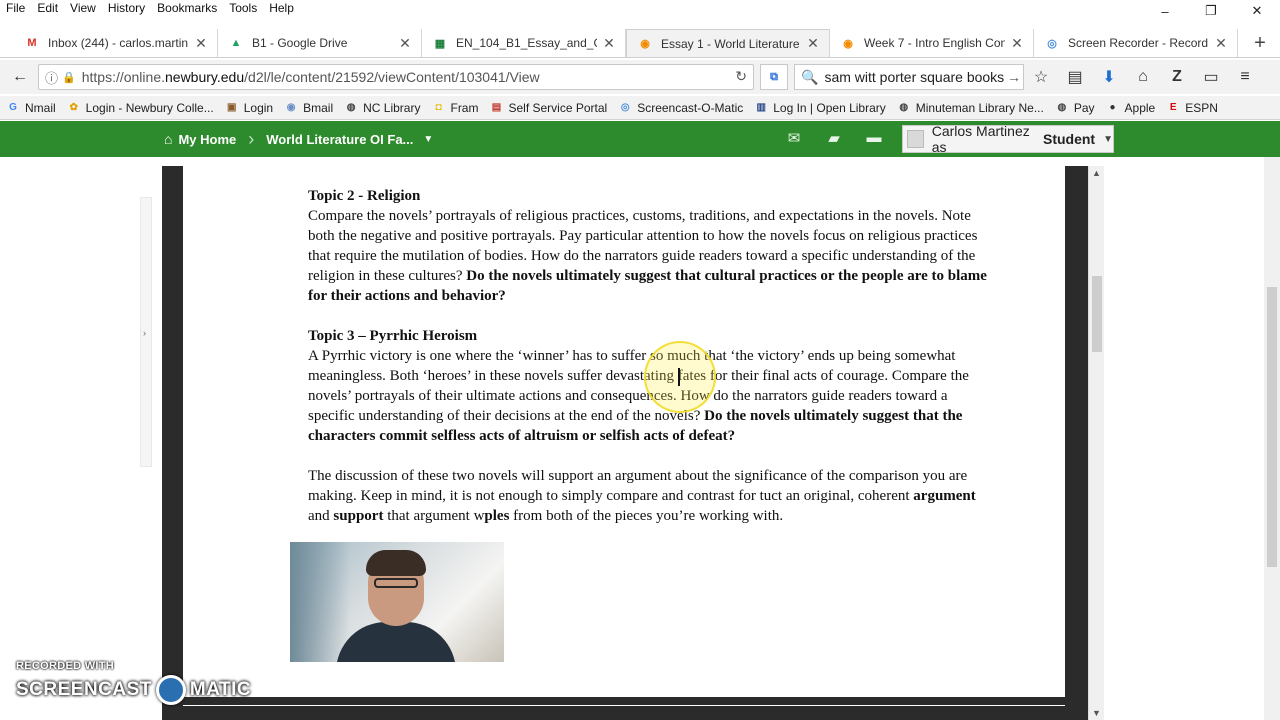 The image size is (1280, 720). What do you see at coordinates (1097, 314) in the screenshot?
I see `viewer-scroll-thumb` at bounding box center [1097, 314].